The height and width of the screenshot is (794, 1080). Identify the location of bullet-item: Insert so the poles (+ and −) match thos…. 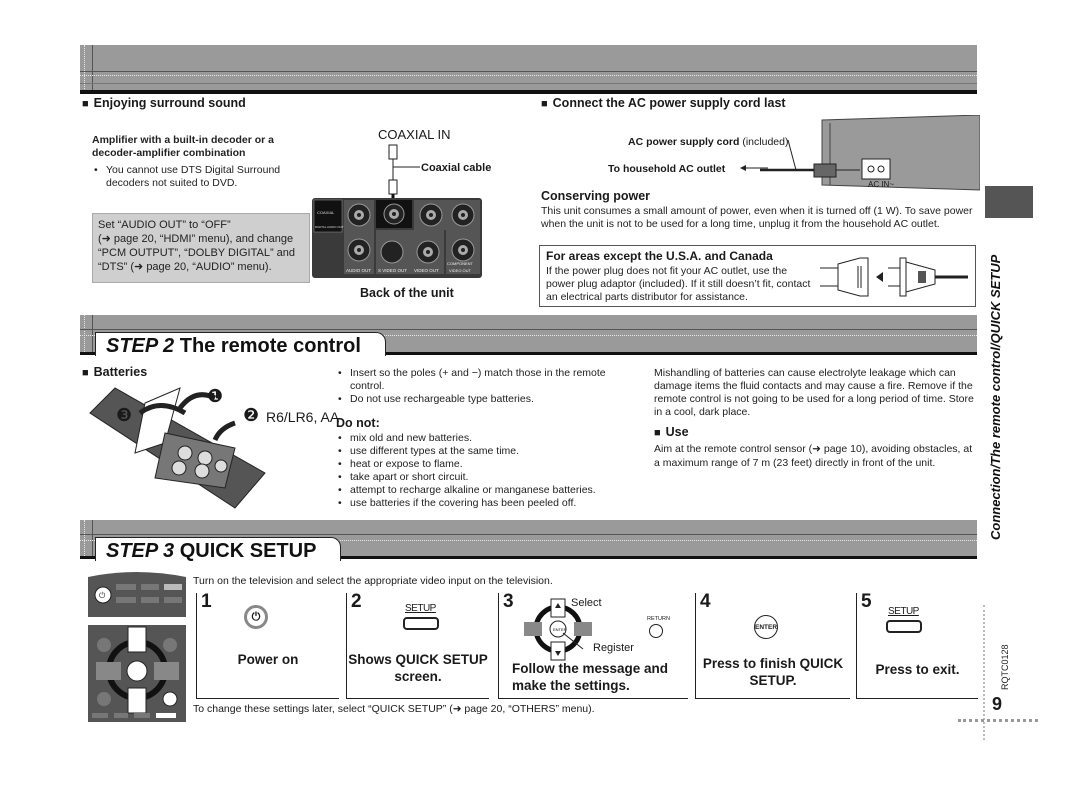
(486, 380).